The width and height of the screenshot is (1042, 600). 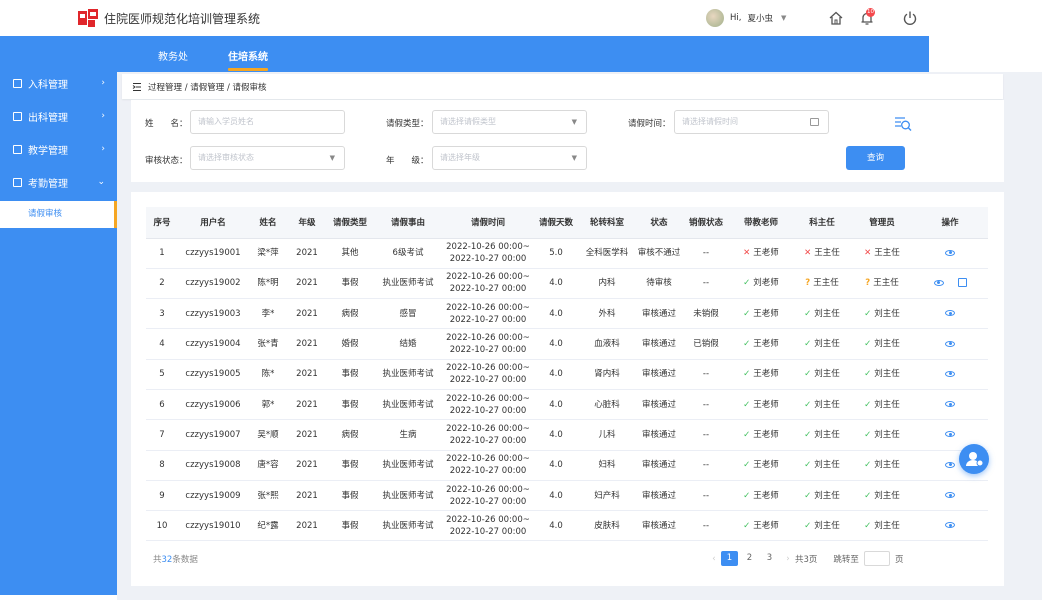 What do you see at coordinates (17, 116) in the screenshot?
I see `exit-icon` at bounding box center [17, 116].